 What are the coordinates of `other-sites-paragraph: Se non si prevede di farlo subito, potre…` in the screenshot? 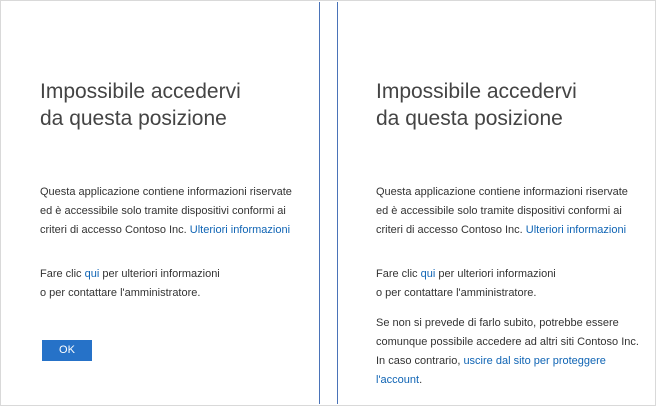 It's located at (508, 352).